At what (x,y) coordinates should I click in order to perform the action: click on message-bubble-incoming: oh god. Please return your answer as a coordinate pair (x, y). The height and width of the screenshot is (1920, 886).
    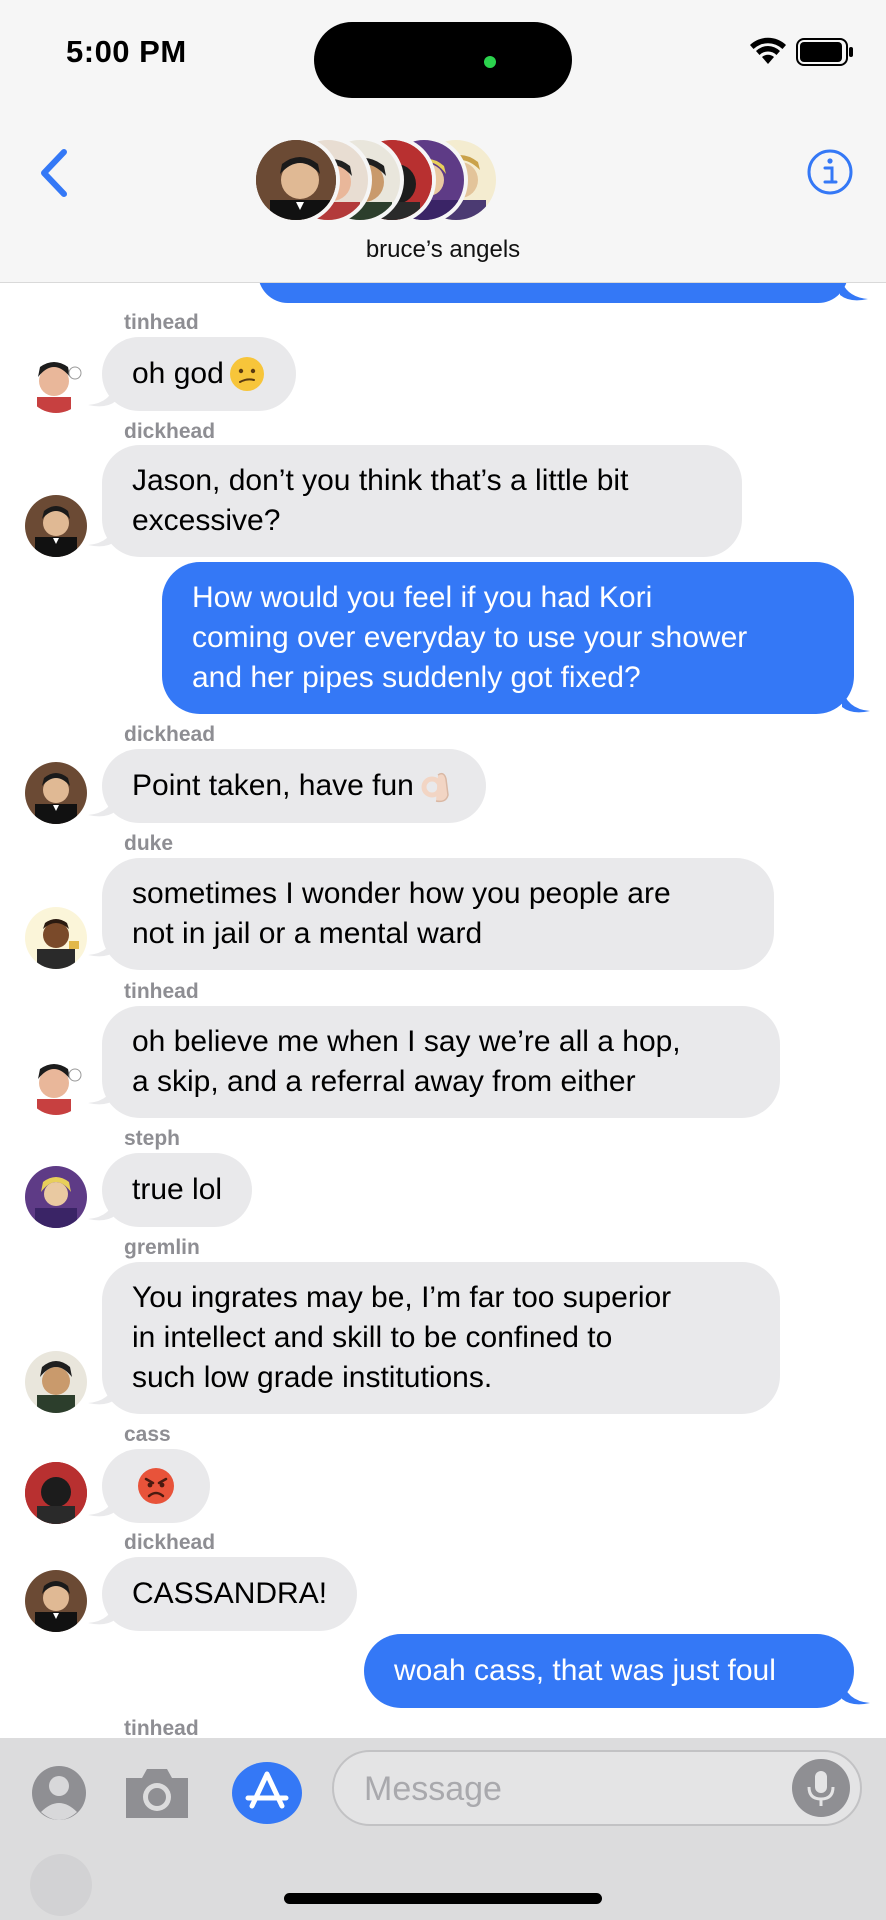
    Looking at the image, I should click on (199, 374).